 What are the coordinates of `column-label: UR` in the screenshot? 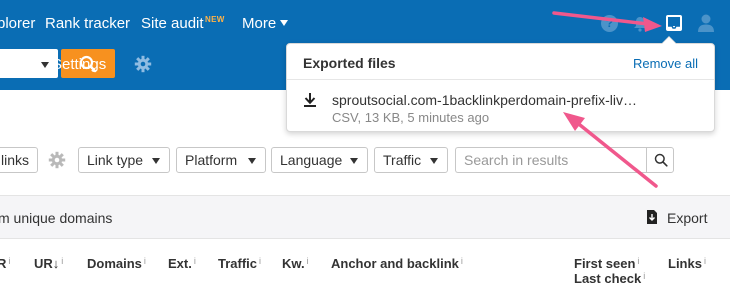 It's located at (43, 263).